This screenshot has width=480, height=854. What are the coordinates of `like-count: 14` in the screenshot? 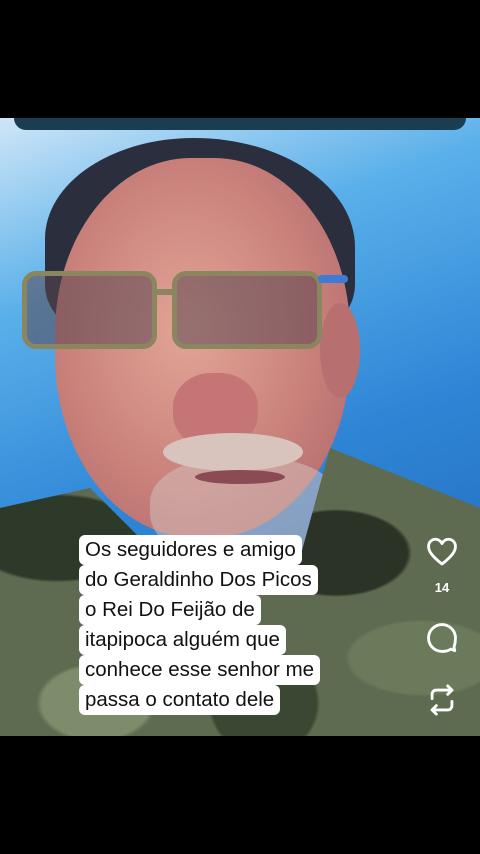 It's located at (442, 587).